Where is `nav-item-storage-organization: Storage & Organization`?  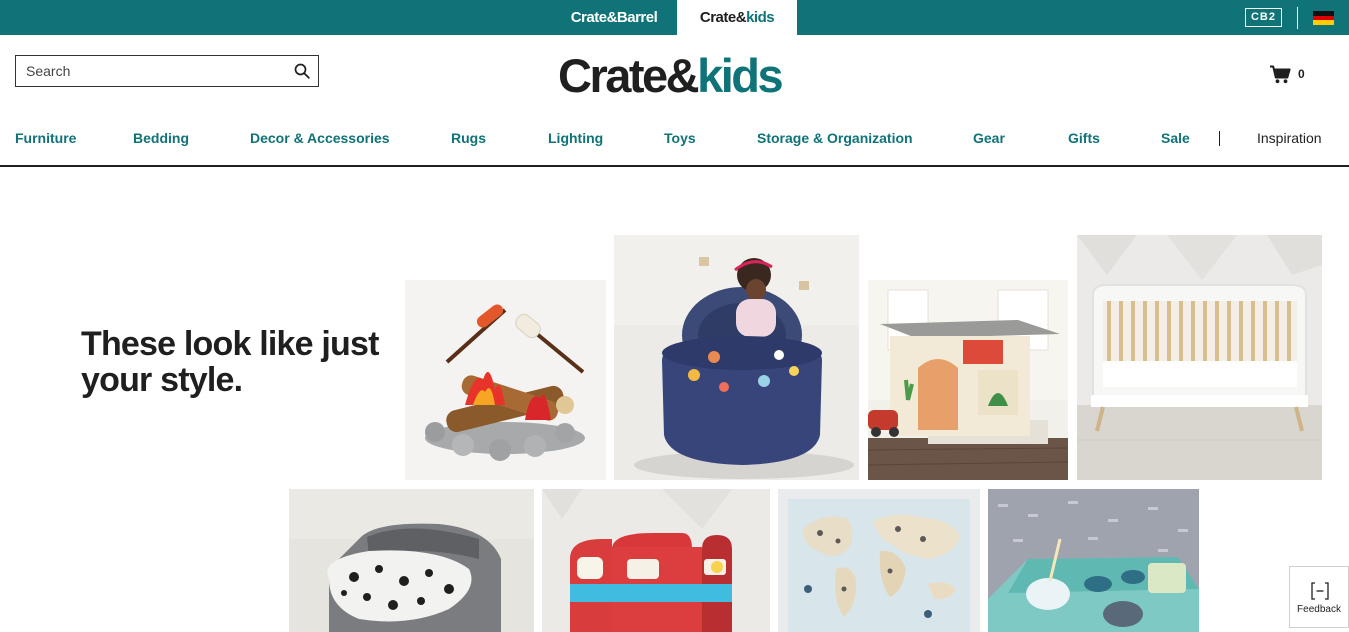 nav-item-storage-organization: Storage & Organization is located at coordinates (835, 138).